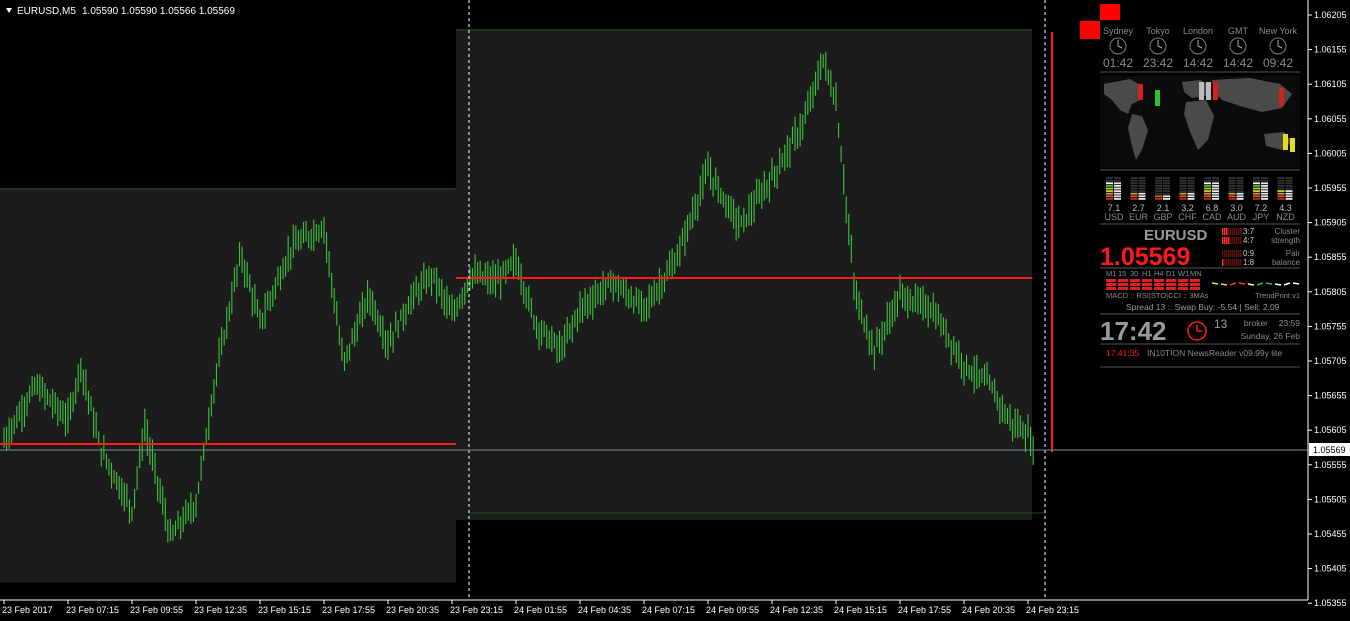 Image resolution: width=1350 pixels, height=621 pixels. Describe the element at coordinates (668, 610) in the screenshot. I see `time-tick-label: 24 Feb 07:15` at that location.